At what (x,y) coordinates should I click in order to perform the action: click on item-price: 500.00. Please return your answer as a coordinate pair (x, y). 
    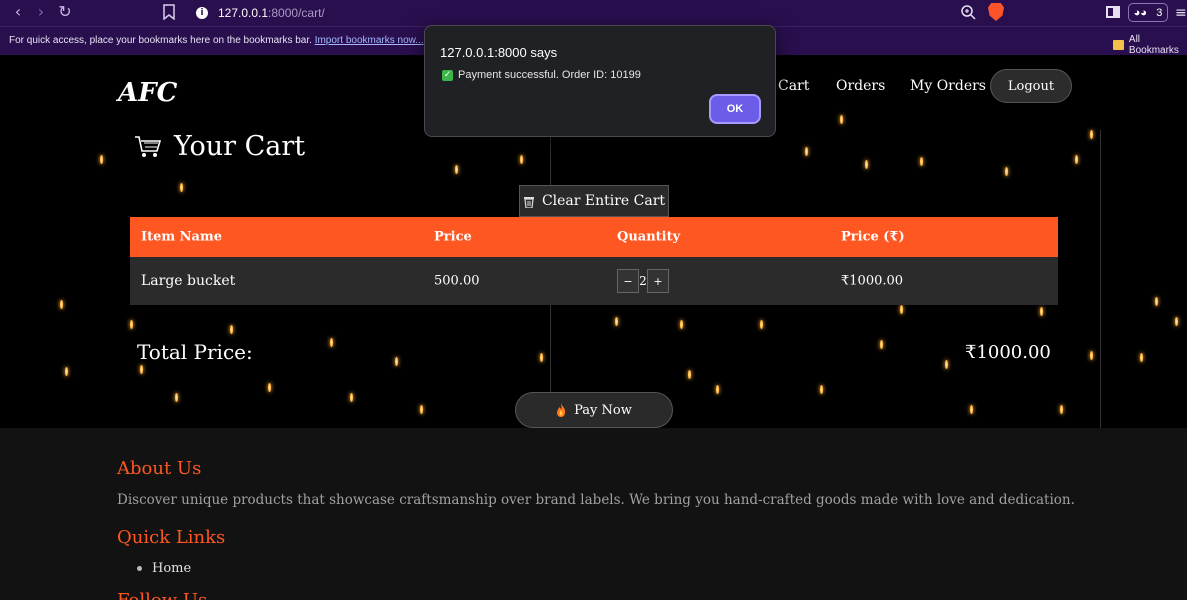
    Looking at the image, I should click on (457, 281).